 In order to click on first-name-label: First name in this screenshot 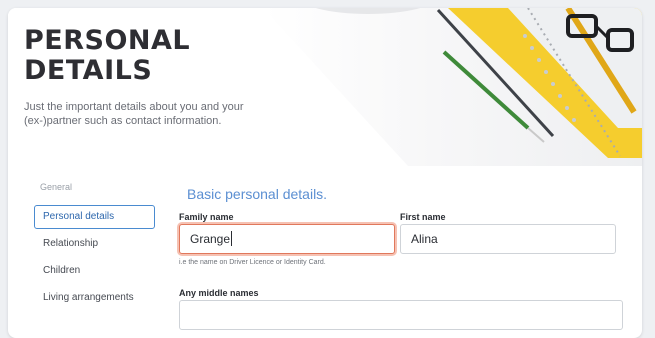, I will do `click(423, 217)`.